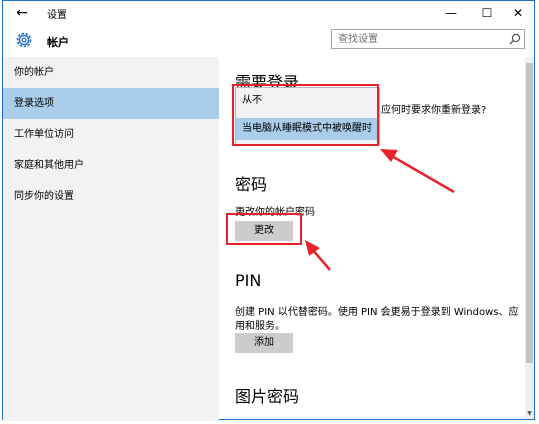 This screenshot has width=539, height=424. What do you see at coordinates (418, 39) in the screenshot?
I see `search-input` at bounding box center [418, 39].